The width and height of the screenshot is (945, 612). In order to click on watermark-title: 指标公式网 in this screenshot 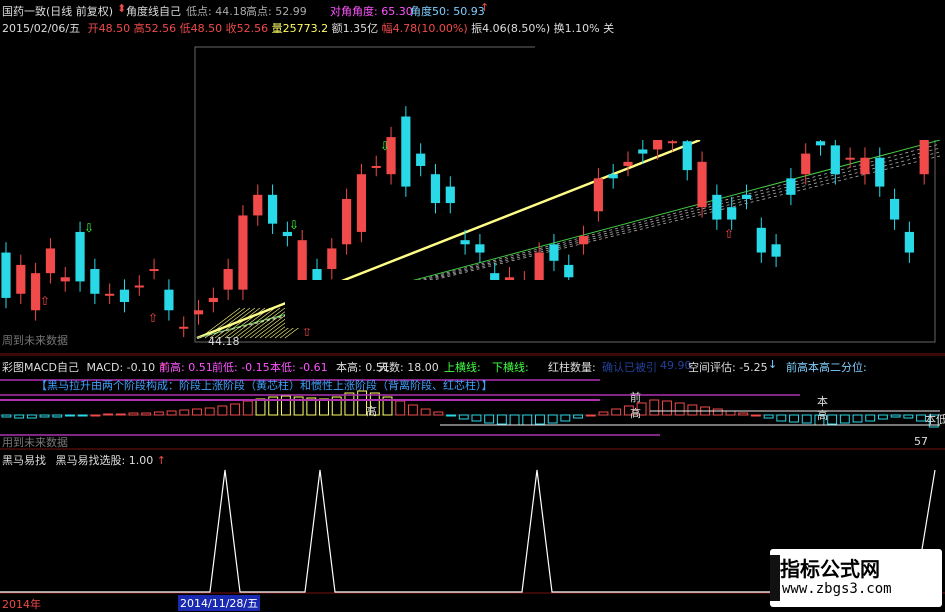, I will do `click(830, 569)`.